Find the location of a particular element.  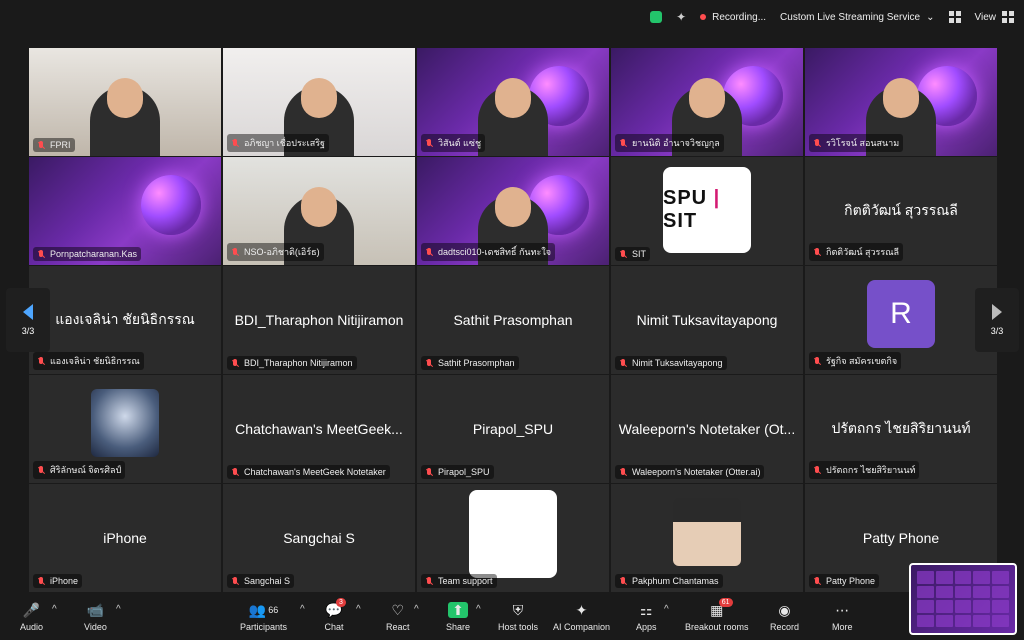

participant-tile: iPhone iPhone is located at coordinates (125, 538).